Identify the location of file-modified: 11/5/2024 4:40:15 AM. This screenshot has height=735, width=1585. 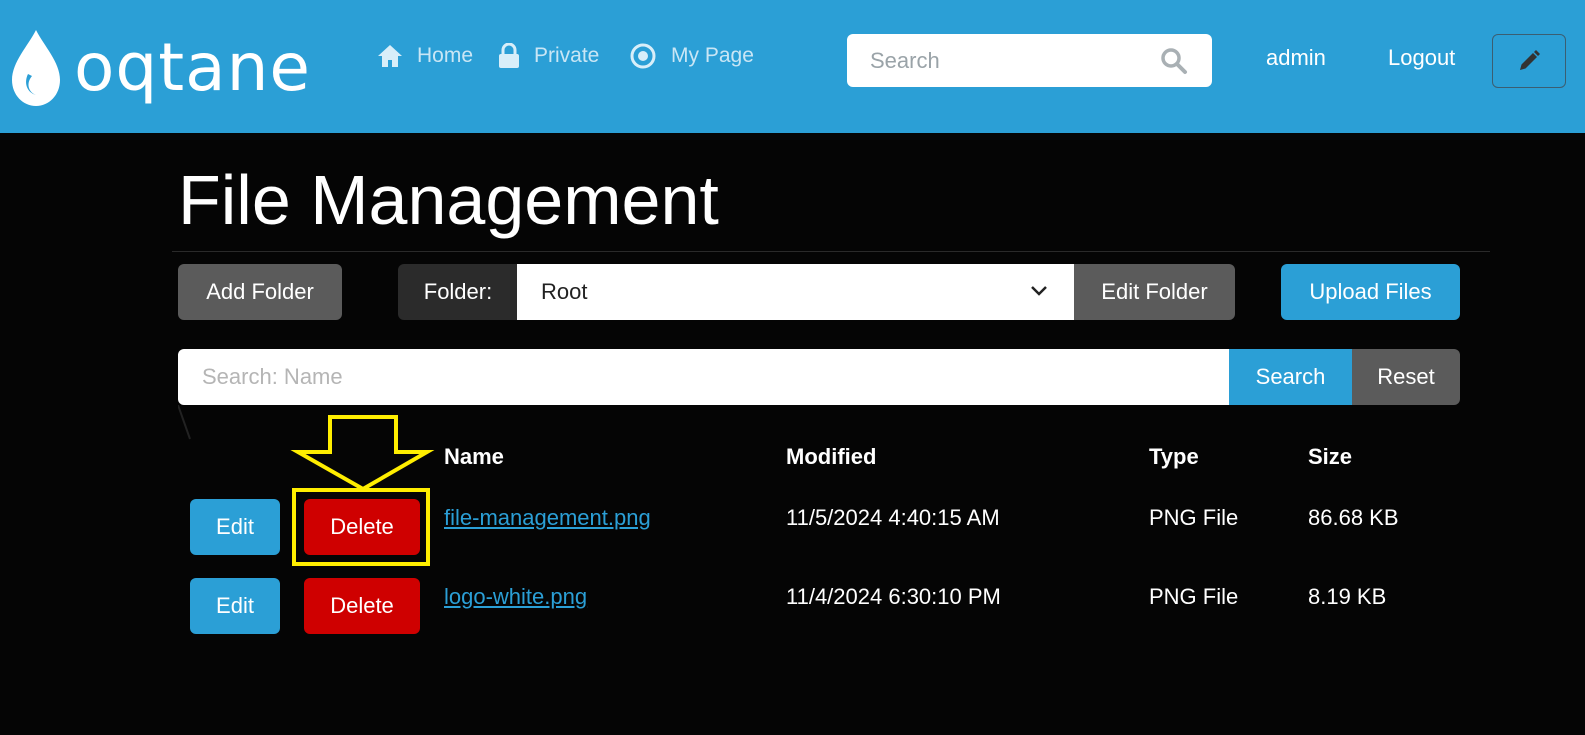
(893, 517).